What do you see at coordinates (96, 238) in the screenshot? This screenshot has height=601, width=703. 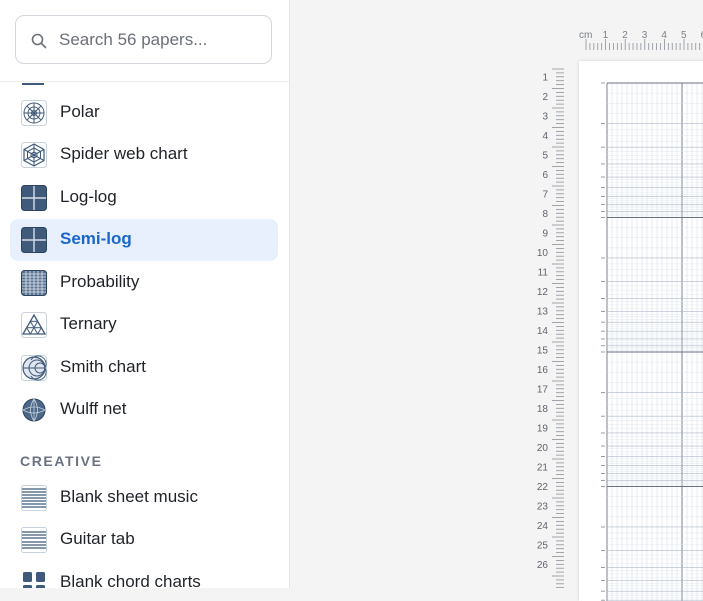 I see `sidebar-item-label: Semi-log` at bounding box center [96, 238].